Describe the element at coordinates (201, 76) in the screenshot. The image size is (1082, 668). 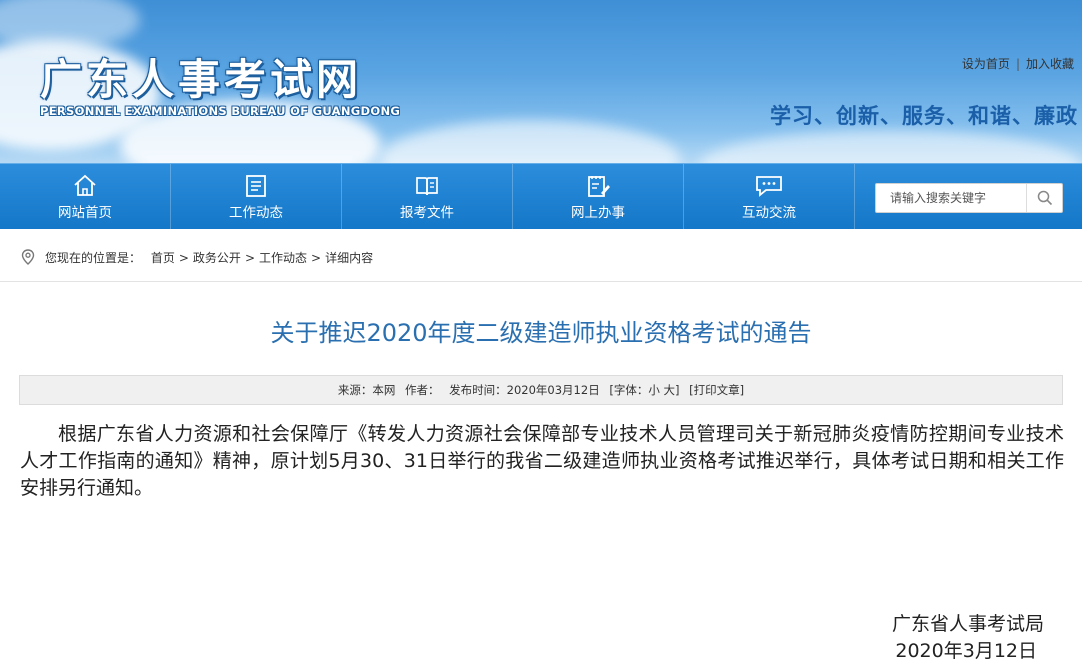
I see `site-logo: 广东人事考试网` at that location.